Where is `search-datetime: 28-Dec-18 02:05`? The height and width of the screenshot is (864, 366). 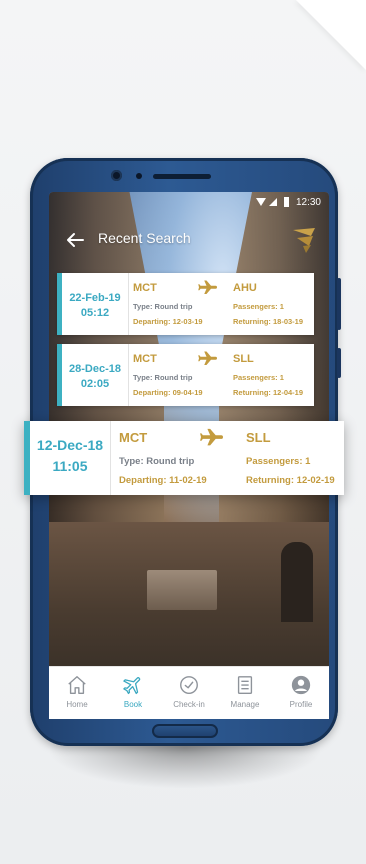 search-datetime: 28-Dec-18 02:05 is located at coordinates (95, 375).